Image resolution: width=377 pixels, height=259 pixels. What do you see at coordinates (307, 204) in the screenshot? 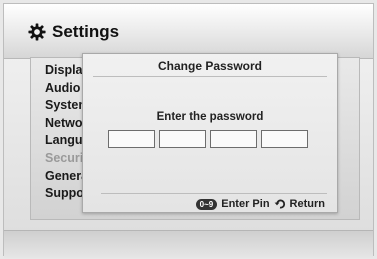
I see `return-button: Return` at bounding box center [307, 204].